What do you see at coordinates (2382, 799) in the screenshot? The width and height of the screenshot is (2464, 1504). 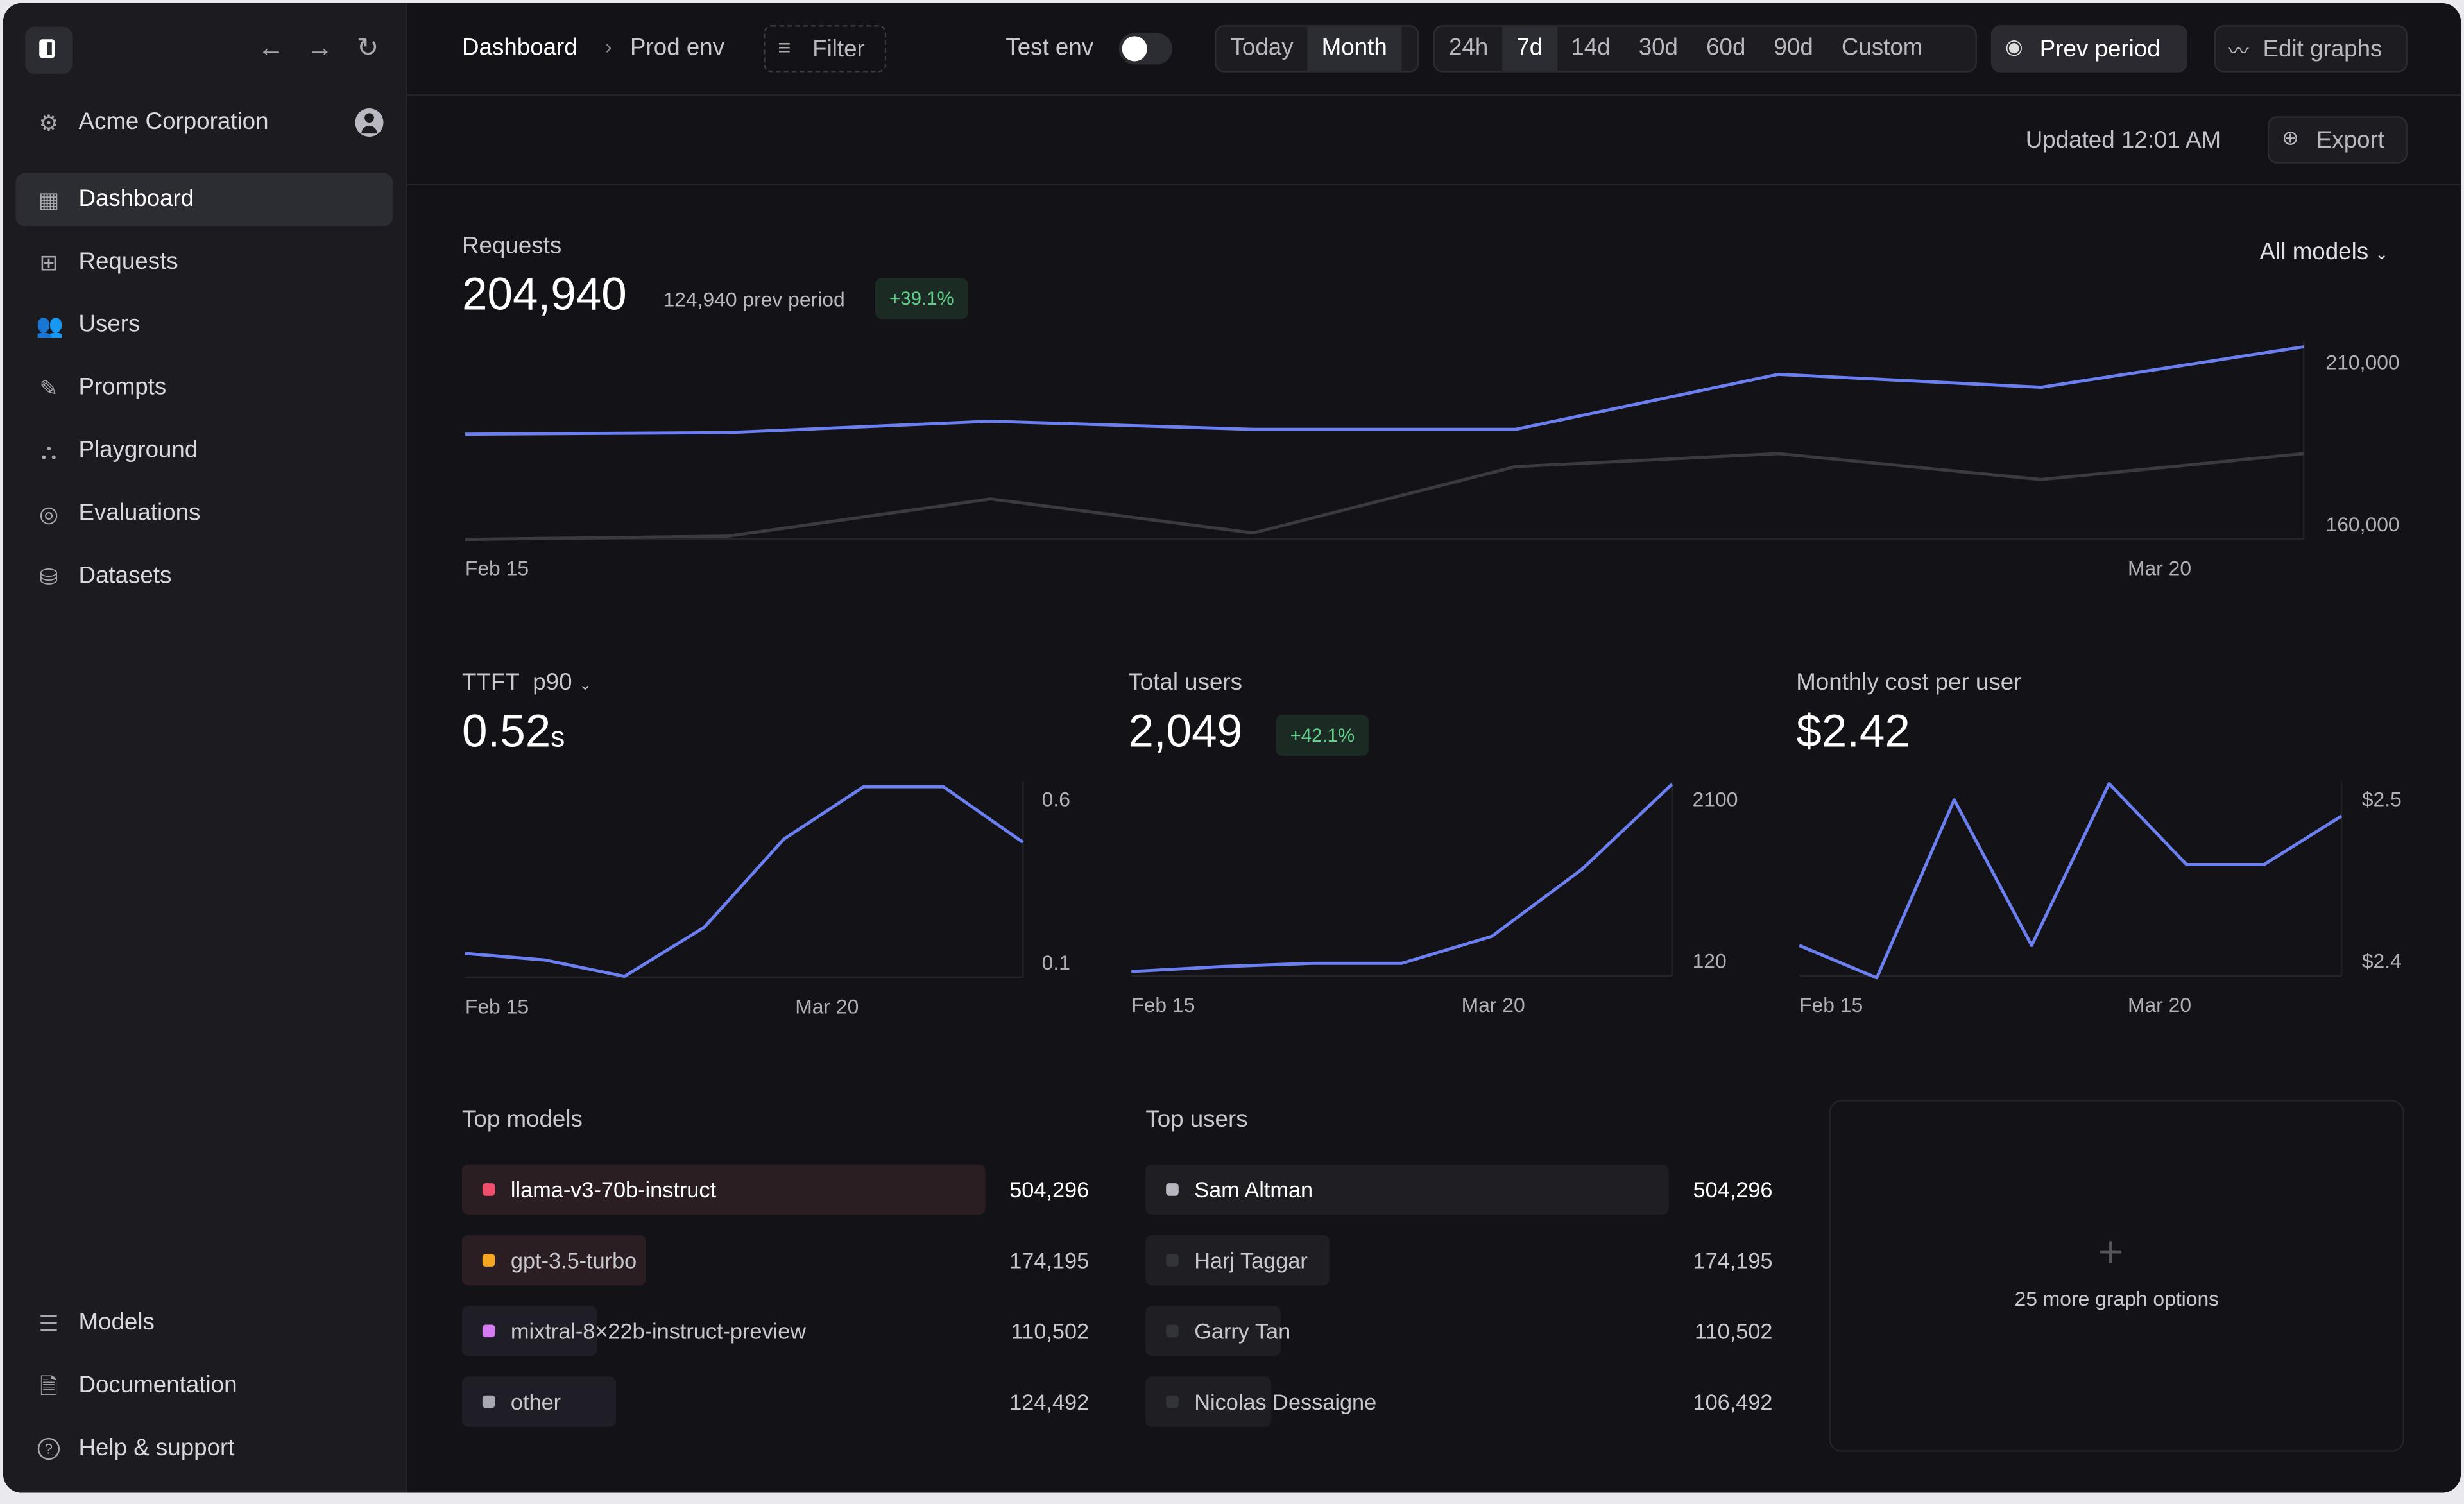 I see `y-tick-label: $2.5` at bounding box center [2382, 799].